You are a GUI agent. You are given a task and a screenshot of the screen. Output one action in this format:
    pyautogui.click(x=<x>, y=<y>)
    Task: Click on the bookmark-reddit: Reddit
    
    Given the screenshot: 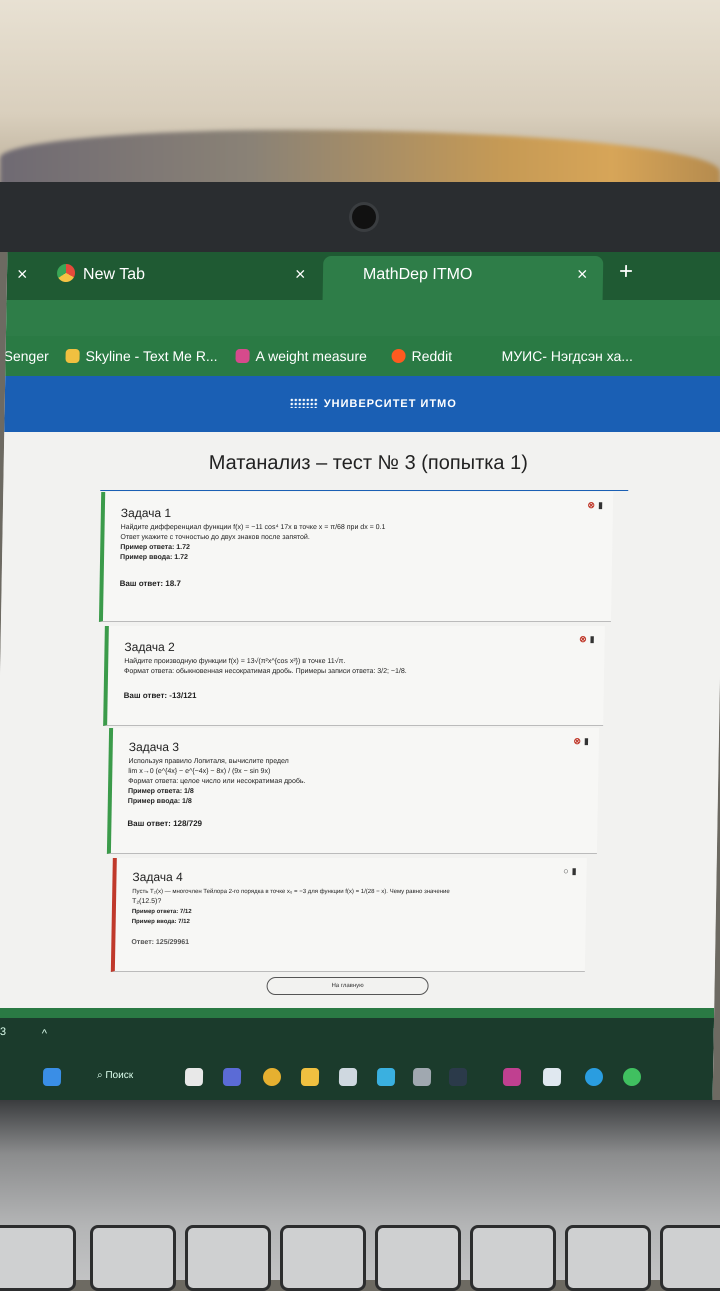 What is the action you would take?
    pyautogui.click(x=421, y=356)
    